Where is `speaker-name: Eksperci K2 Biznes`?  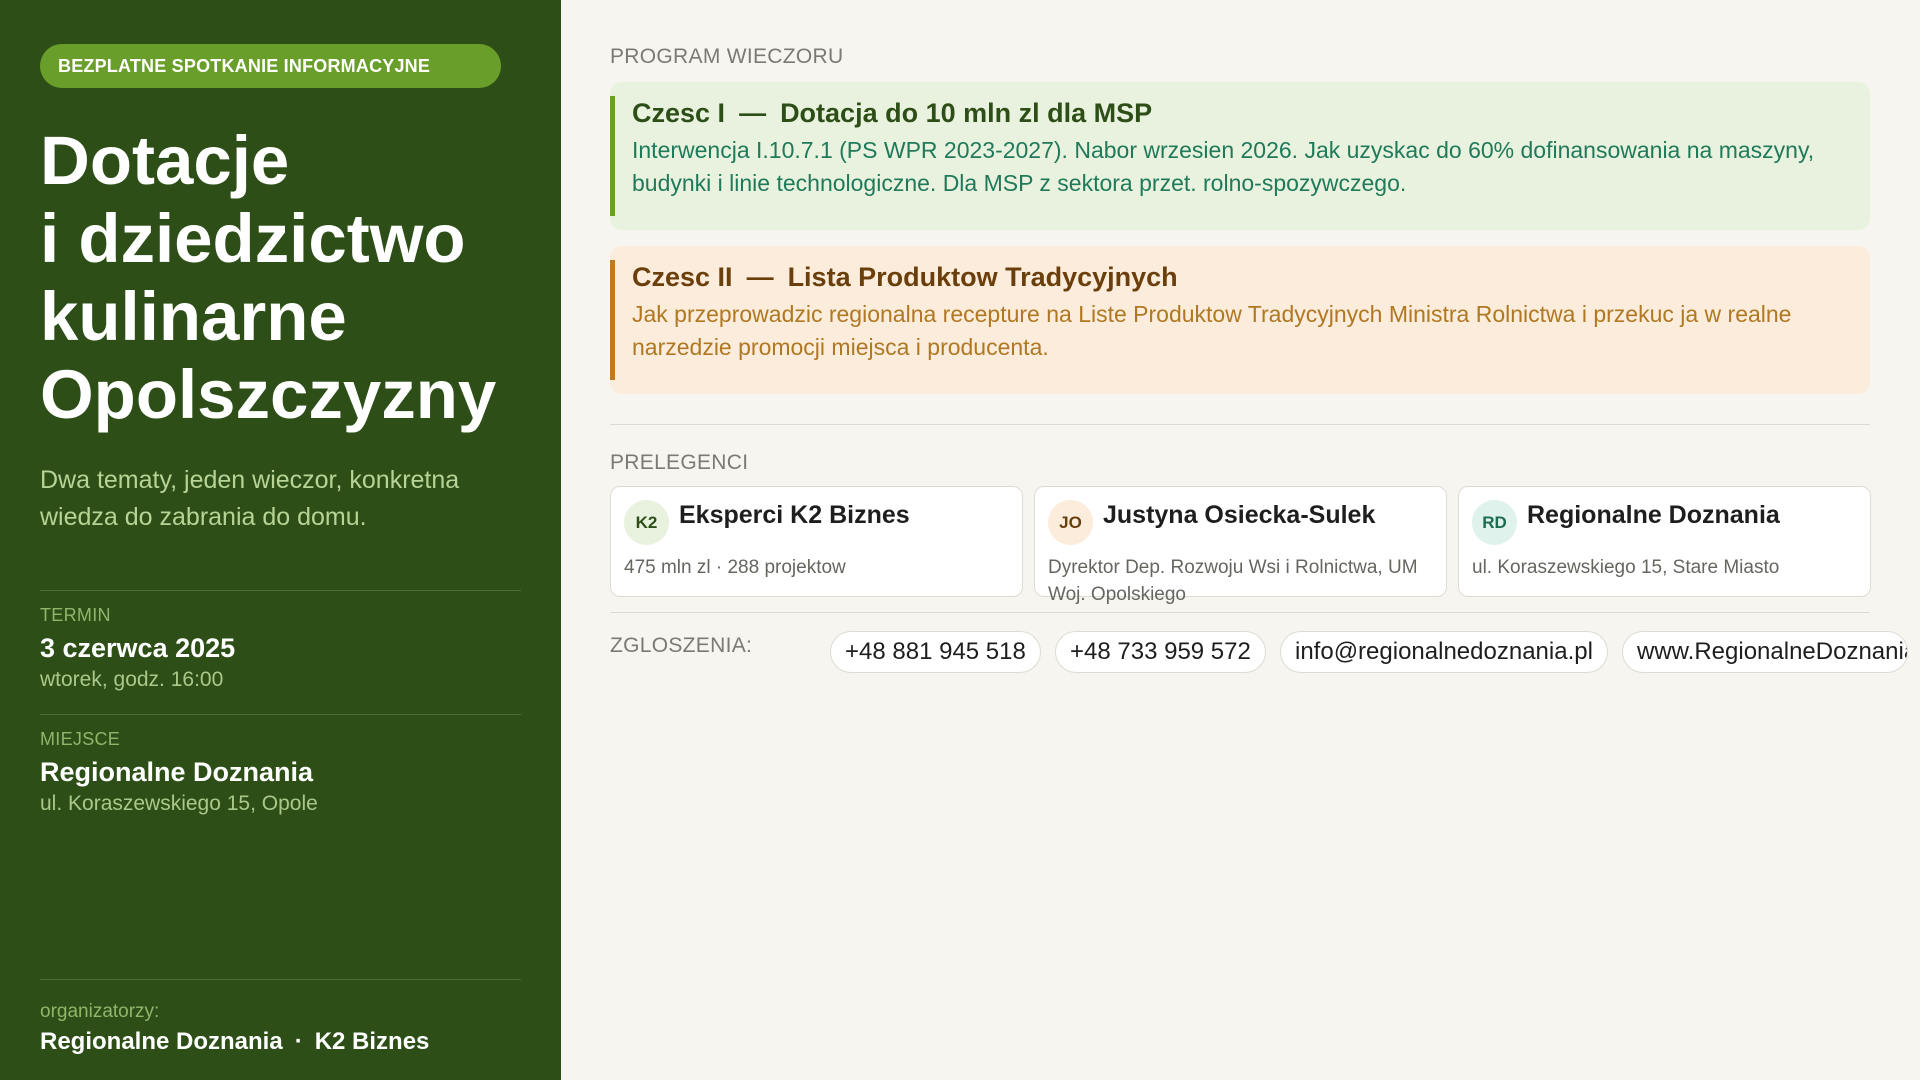 speaker-name: Eksperci K2 Biznes is located at coordinates (794, 515).